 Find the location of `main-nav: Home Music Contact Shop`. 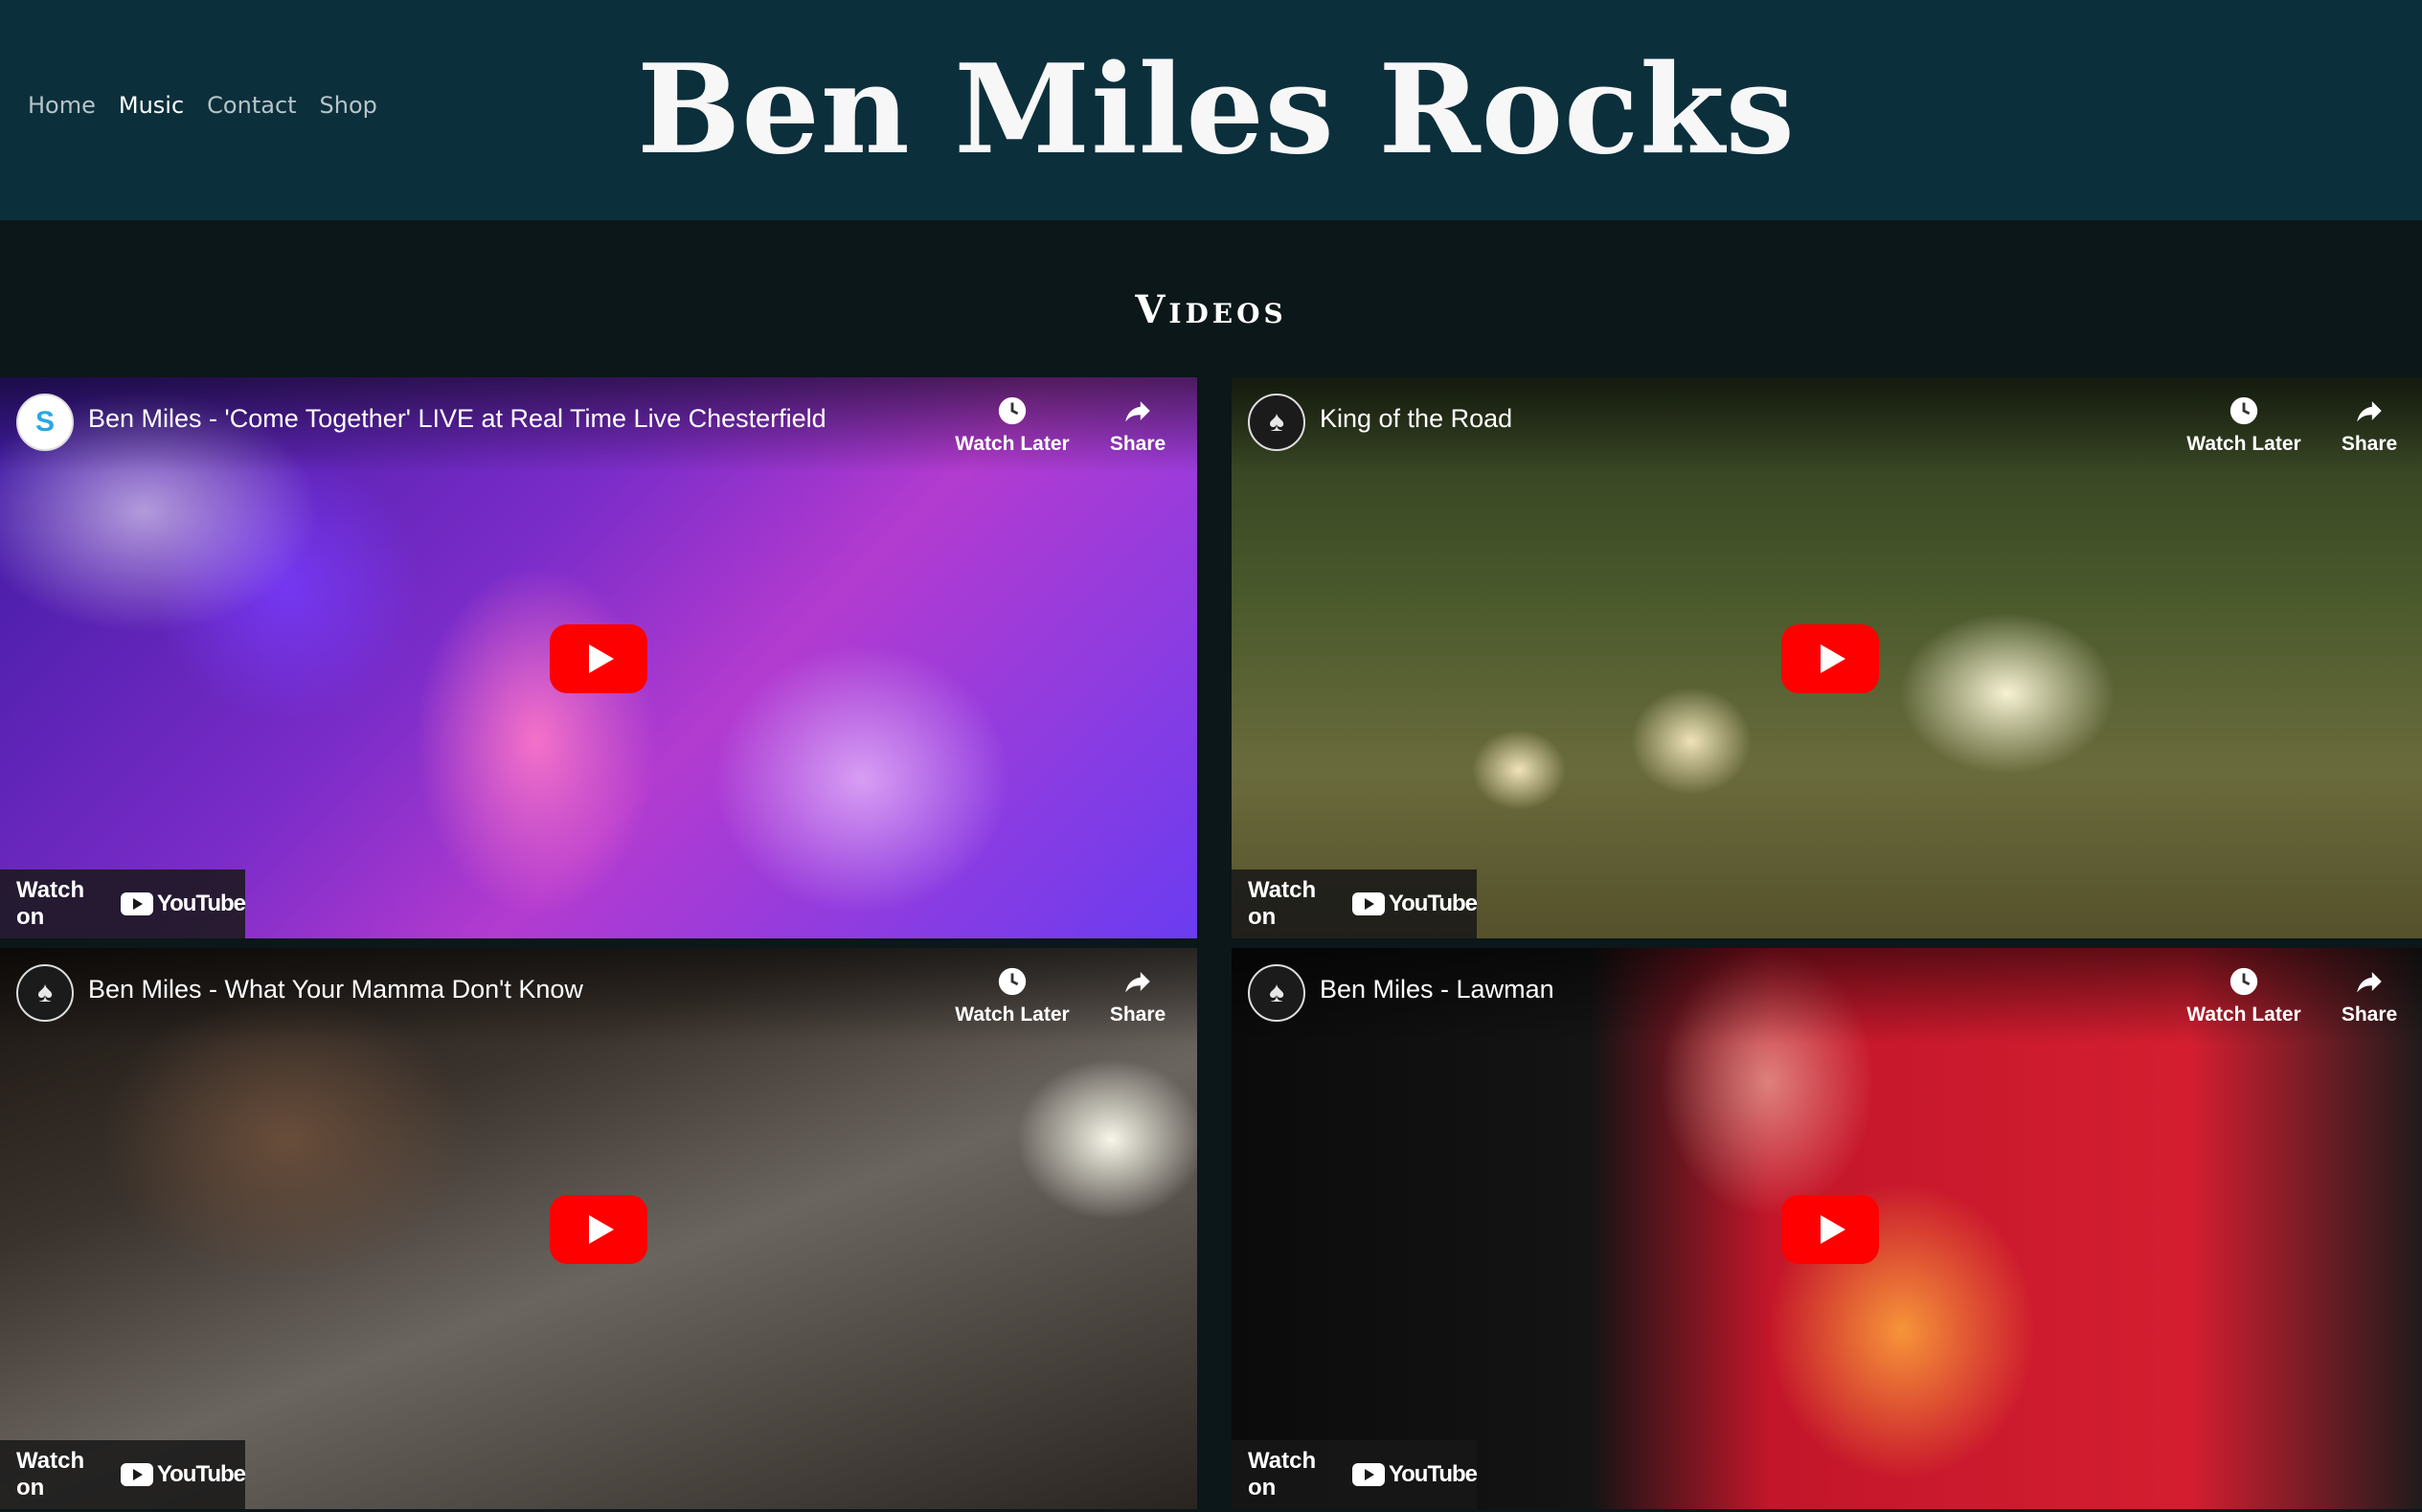

main-nav: Home Music Contact Shop is located at coordinates (202, 105).